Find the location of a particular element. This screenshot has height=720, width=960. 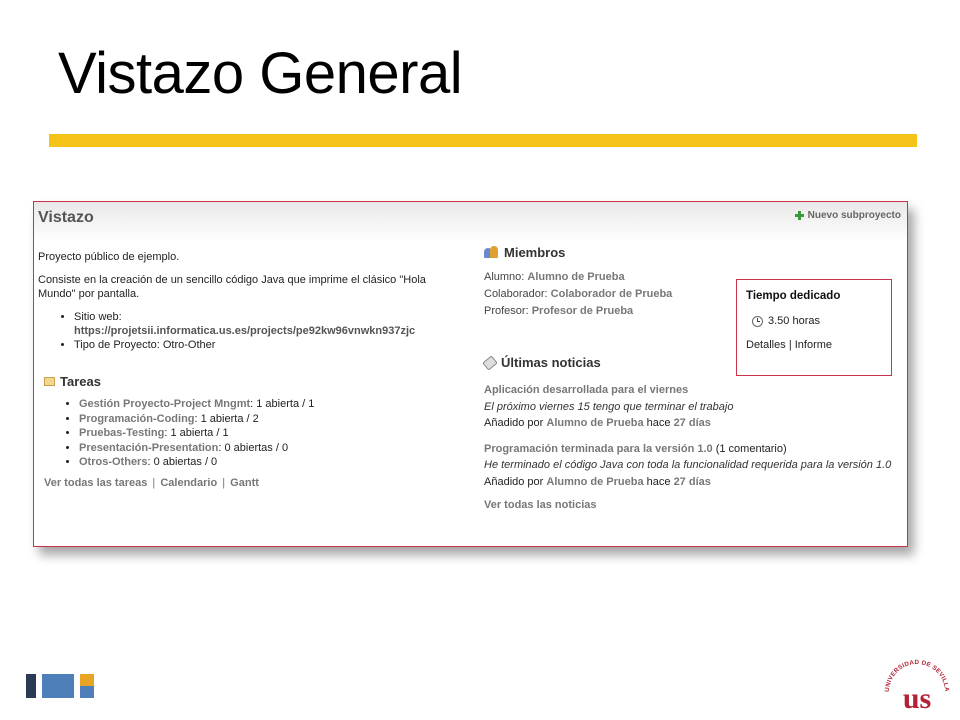

member-link: Colaborador de Prueba is located at coordinates (612, 294).